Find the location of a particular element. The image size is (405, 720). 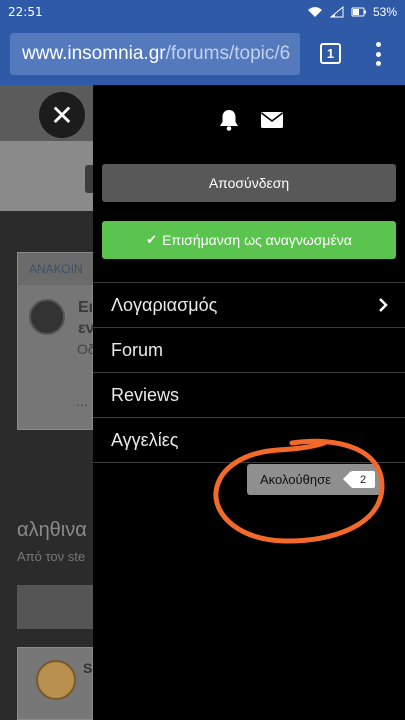

post-author-initial: S is located at coordinates (88, 668).